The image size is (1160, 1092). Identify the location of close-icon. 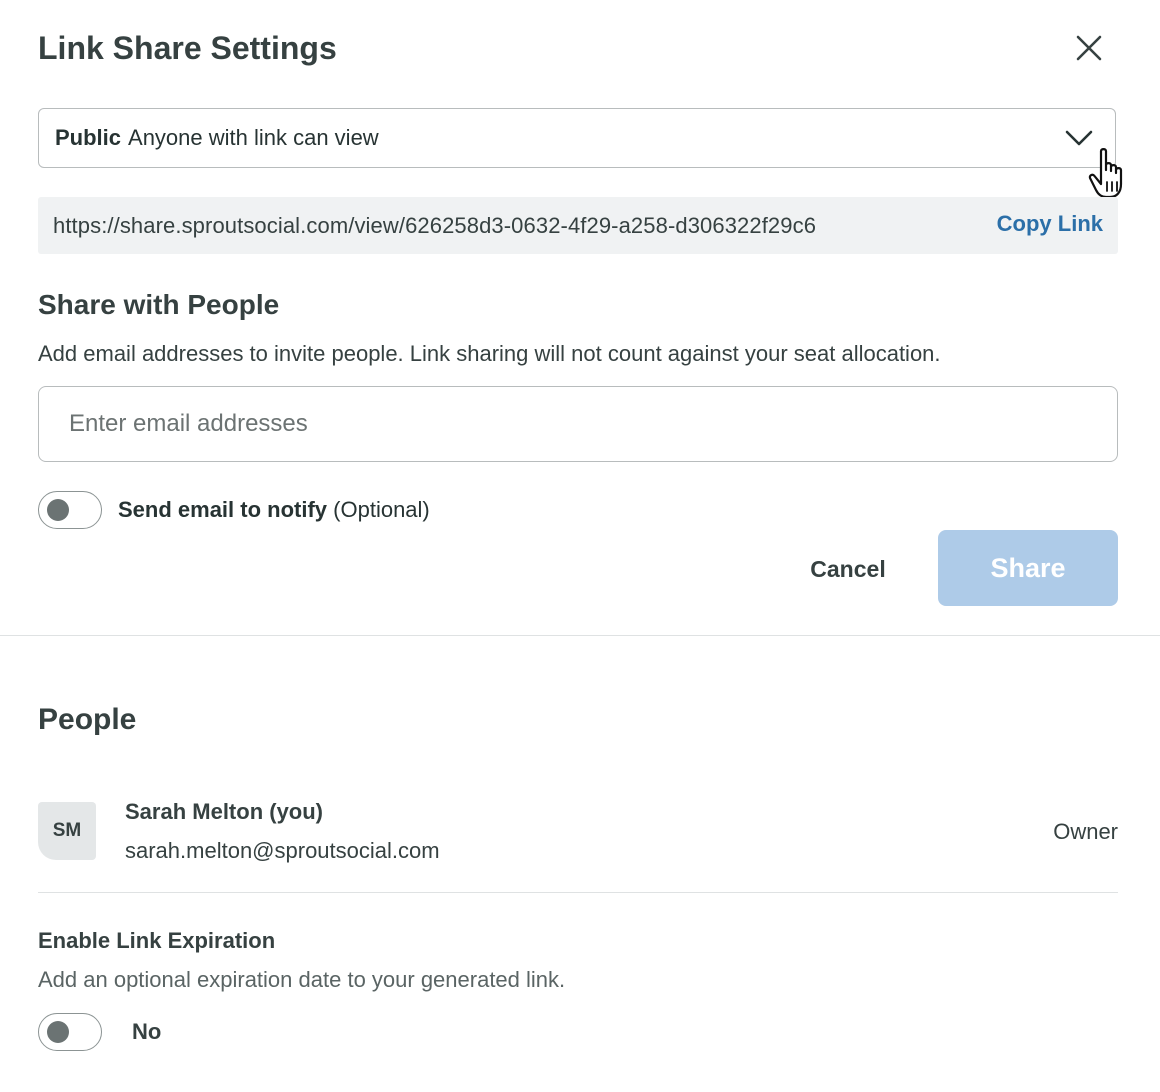
(1089, 48).